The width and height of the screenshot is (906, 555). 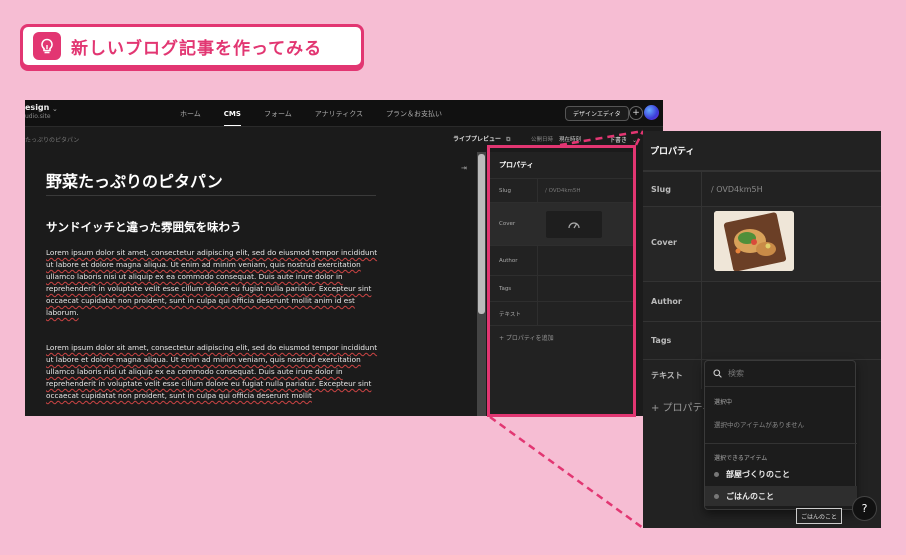 I want to click on highlight-frame, so click(x=561, y=281).